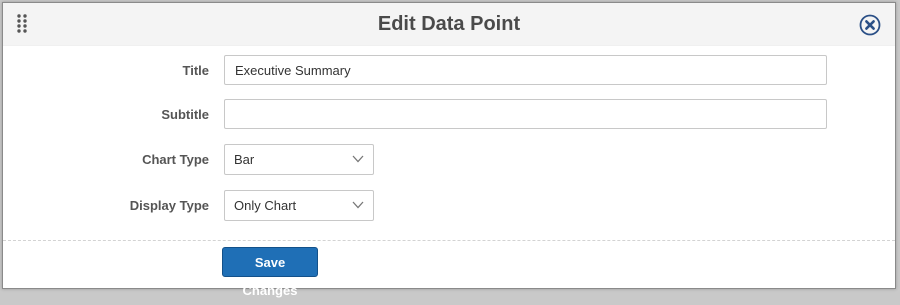 This screenshot has width=900, height=305. What do you see at coordinates (525, 70) in the screenshot?
I see `title-input` at bounding box center [525, 70].